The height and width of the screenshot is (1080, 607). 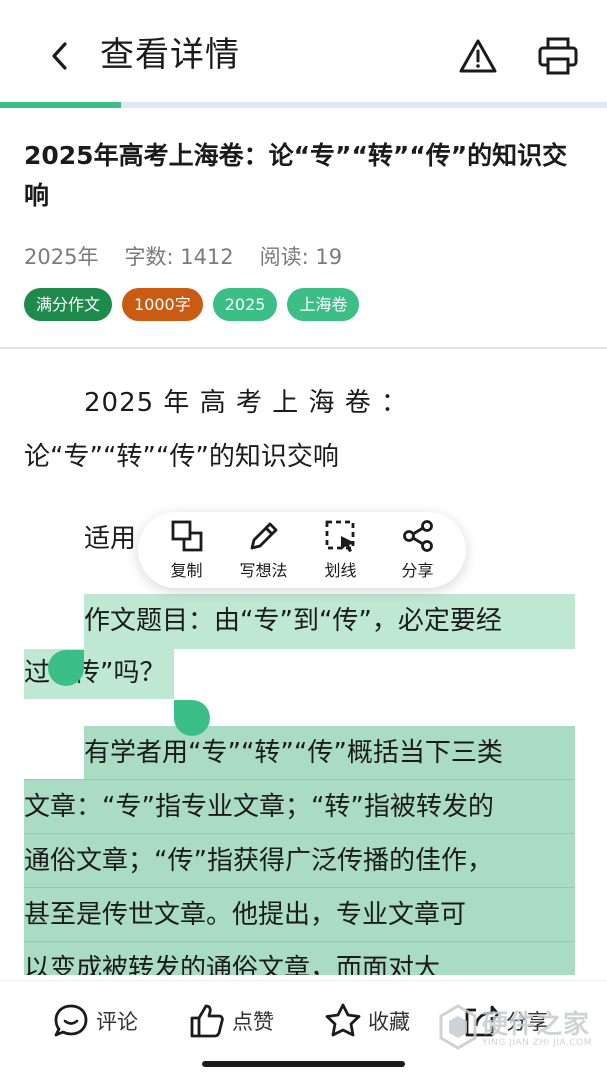 What do you see at coordinates (245, 915) in the screenshot?
I see `content-line: 甚至是传世文章。他提出，专业文章可` at bounding box center [245, 915].